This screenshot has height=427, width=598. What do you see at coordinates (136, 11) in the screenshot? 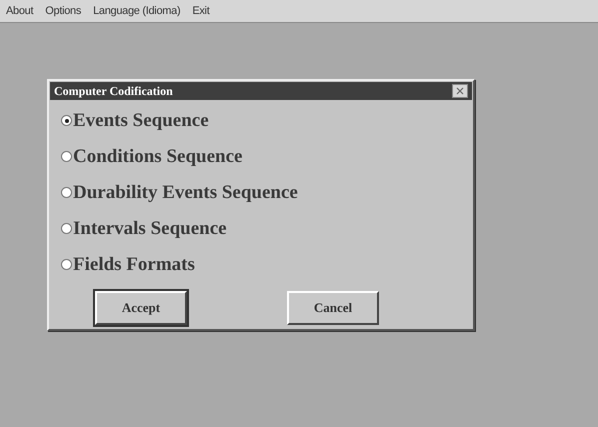
I see `menu-item: Language (Idioma)` at bounding box center [136, 11].